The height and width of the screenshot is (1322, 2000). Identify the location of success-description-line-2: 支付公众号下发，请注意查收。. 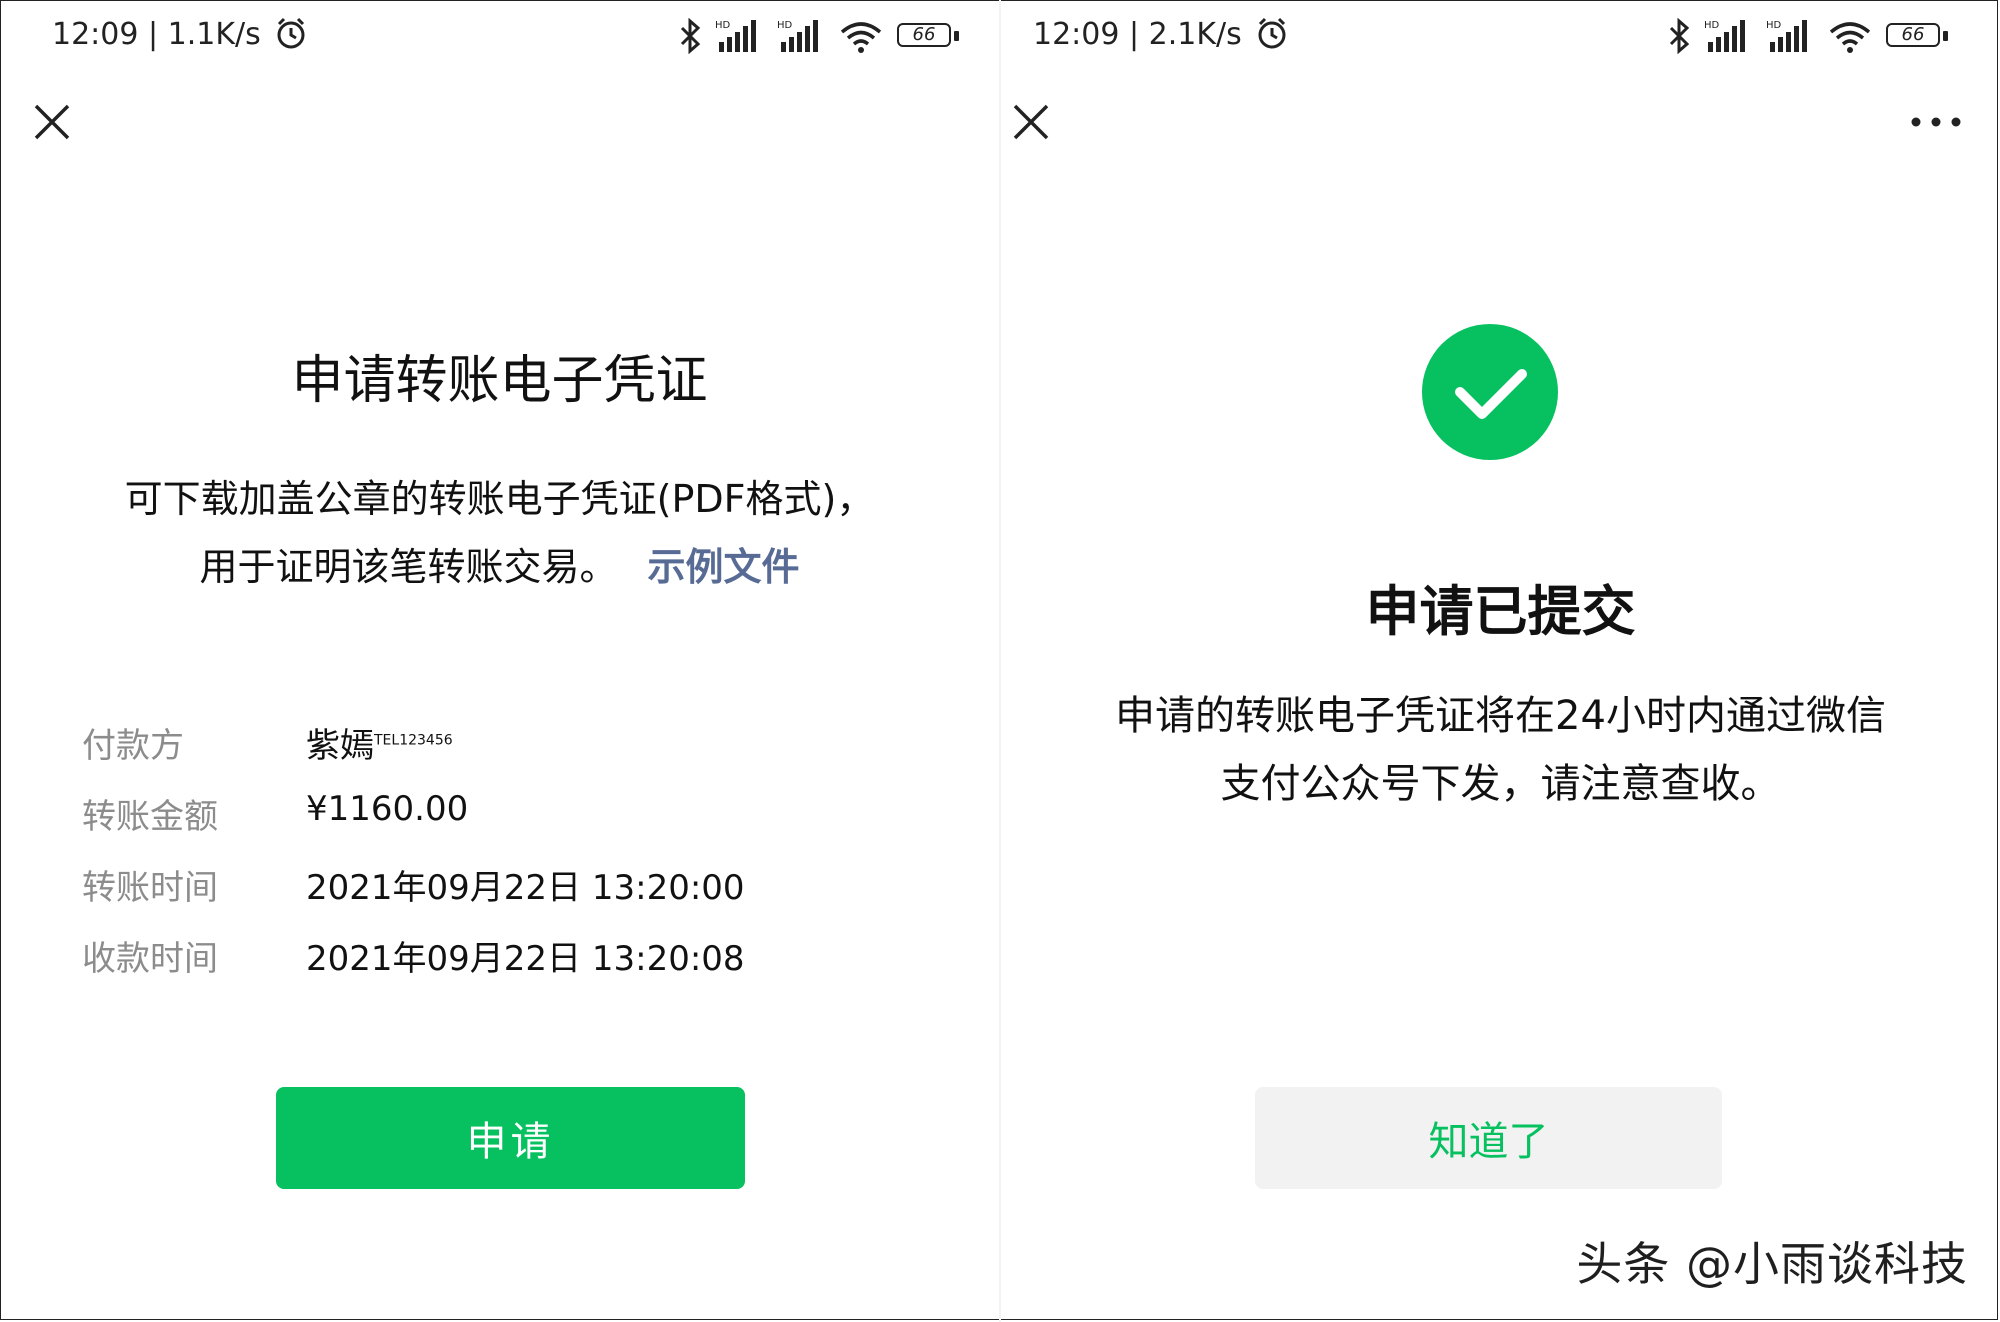
(1500, 784).